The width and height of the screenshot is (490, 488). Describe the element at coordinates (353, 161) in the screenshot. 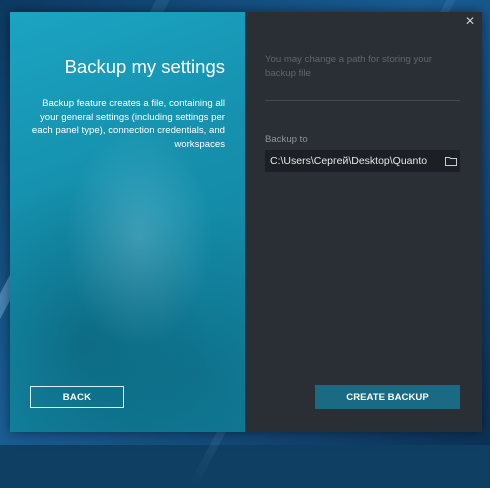

I see `backup-path-value: C:\Users\Сергей\Desktop\Quanto` at that location.